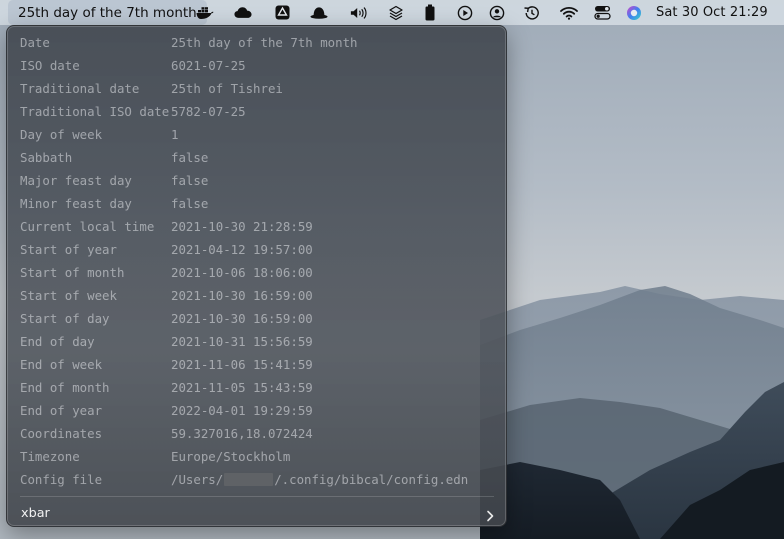 The height and width of the screenshot is (539, 784). I want to click on menu-row-start-of-year: Start of year 2021-04-12 19:57:00, so click(260, 249).